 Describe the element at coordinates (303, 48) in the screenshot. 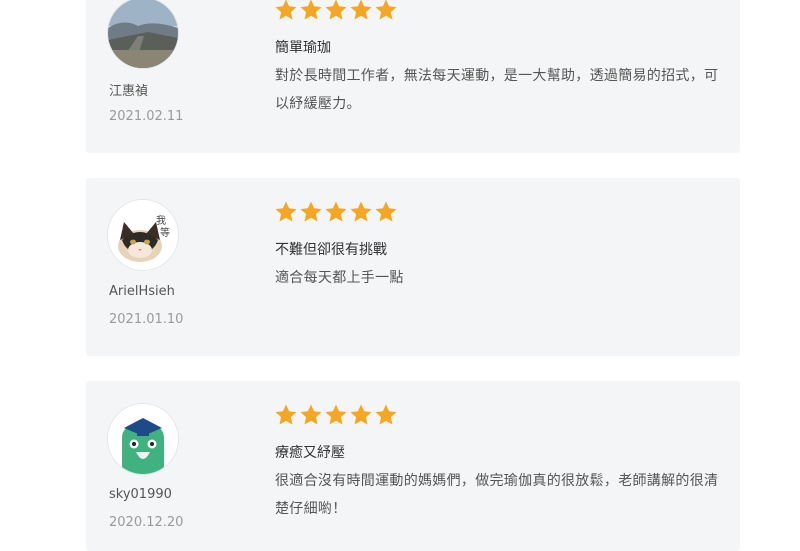

I see `review-title: 簡單瑜珈` at that location.